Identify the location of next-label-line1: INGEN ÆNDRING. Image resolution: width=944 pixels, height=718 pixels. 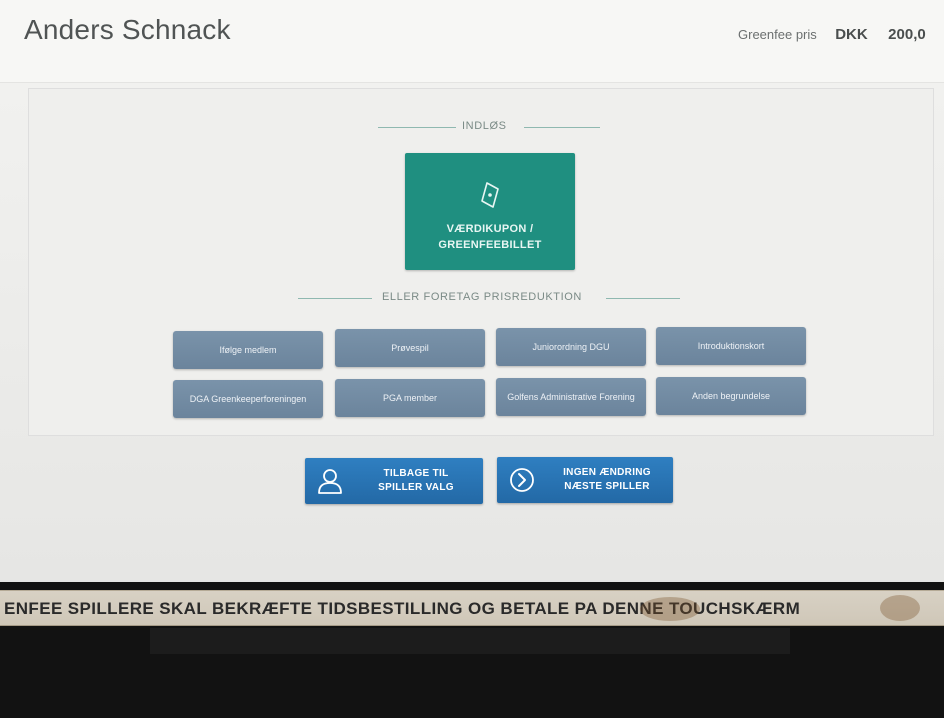
(607, 472).